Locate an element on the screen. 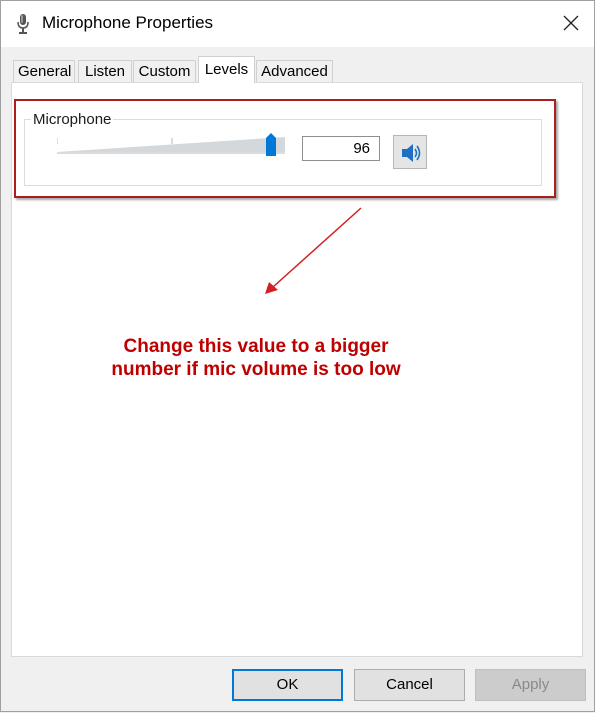 Image resolution: width=595 pixels, height=713 pixels. tab-listen: Listen is located at coordinates (105, 71).